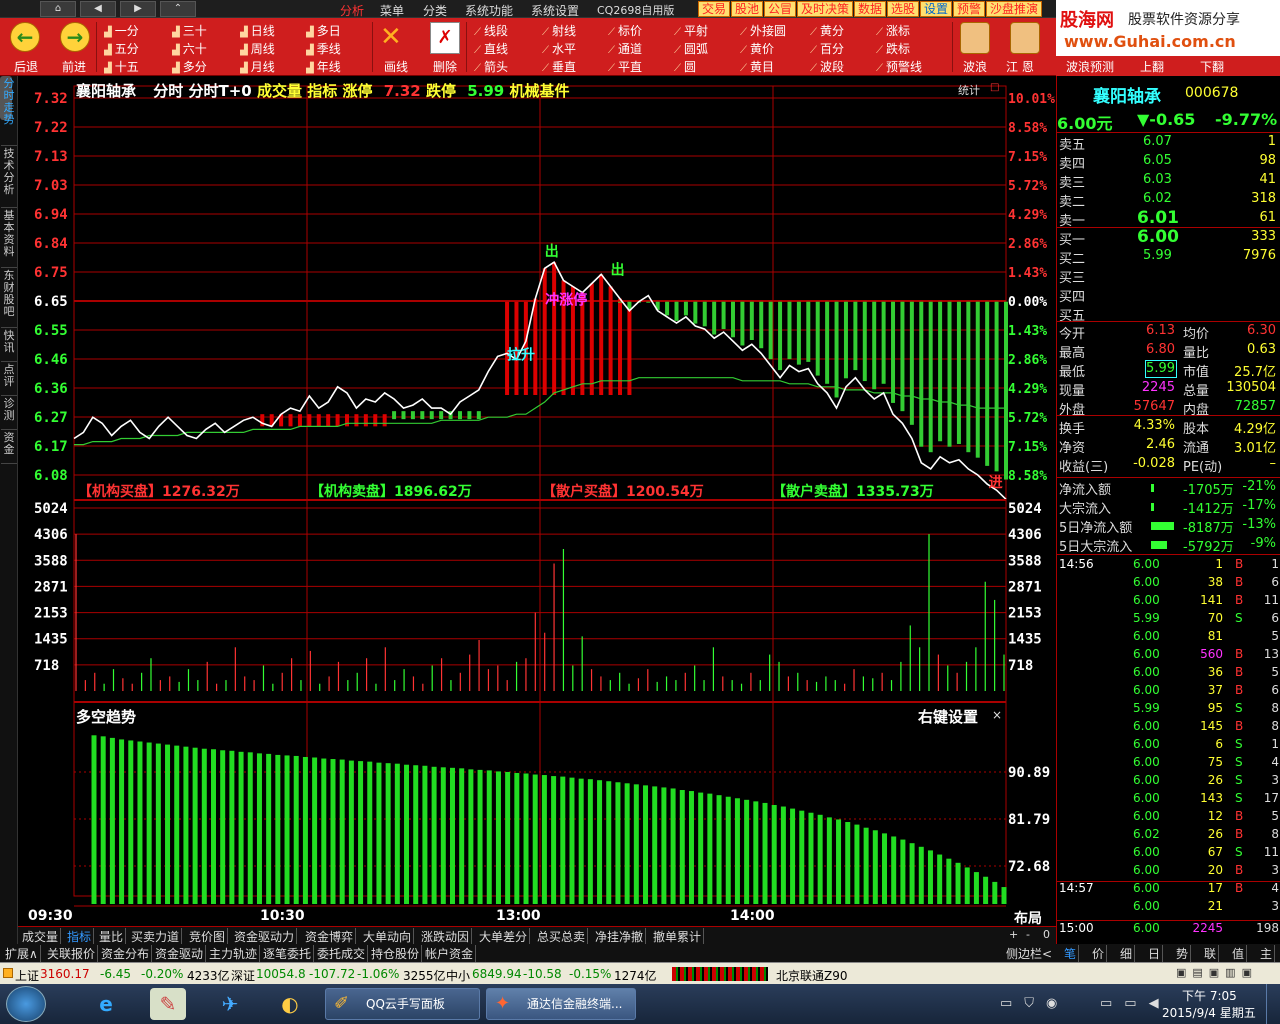  Describe the element at coordinates (220, 91) in the screenshot. I see `view-intraday-t0: 分时T+0` at that location.